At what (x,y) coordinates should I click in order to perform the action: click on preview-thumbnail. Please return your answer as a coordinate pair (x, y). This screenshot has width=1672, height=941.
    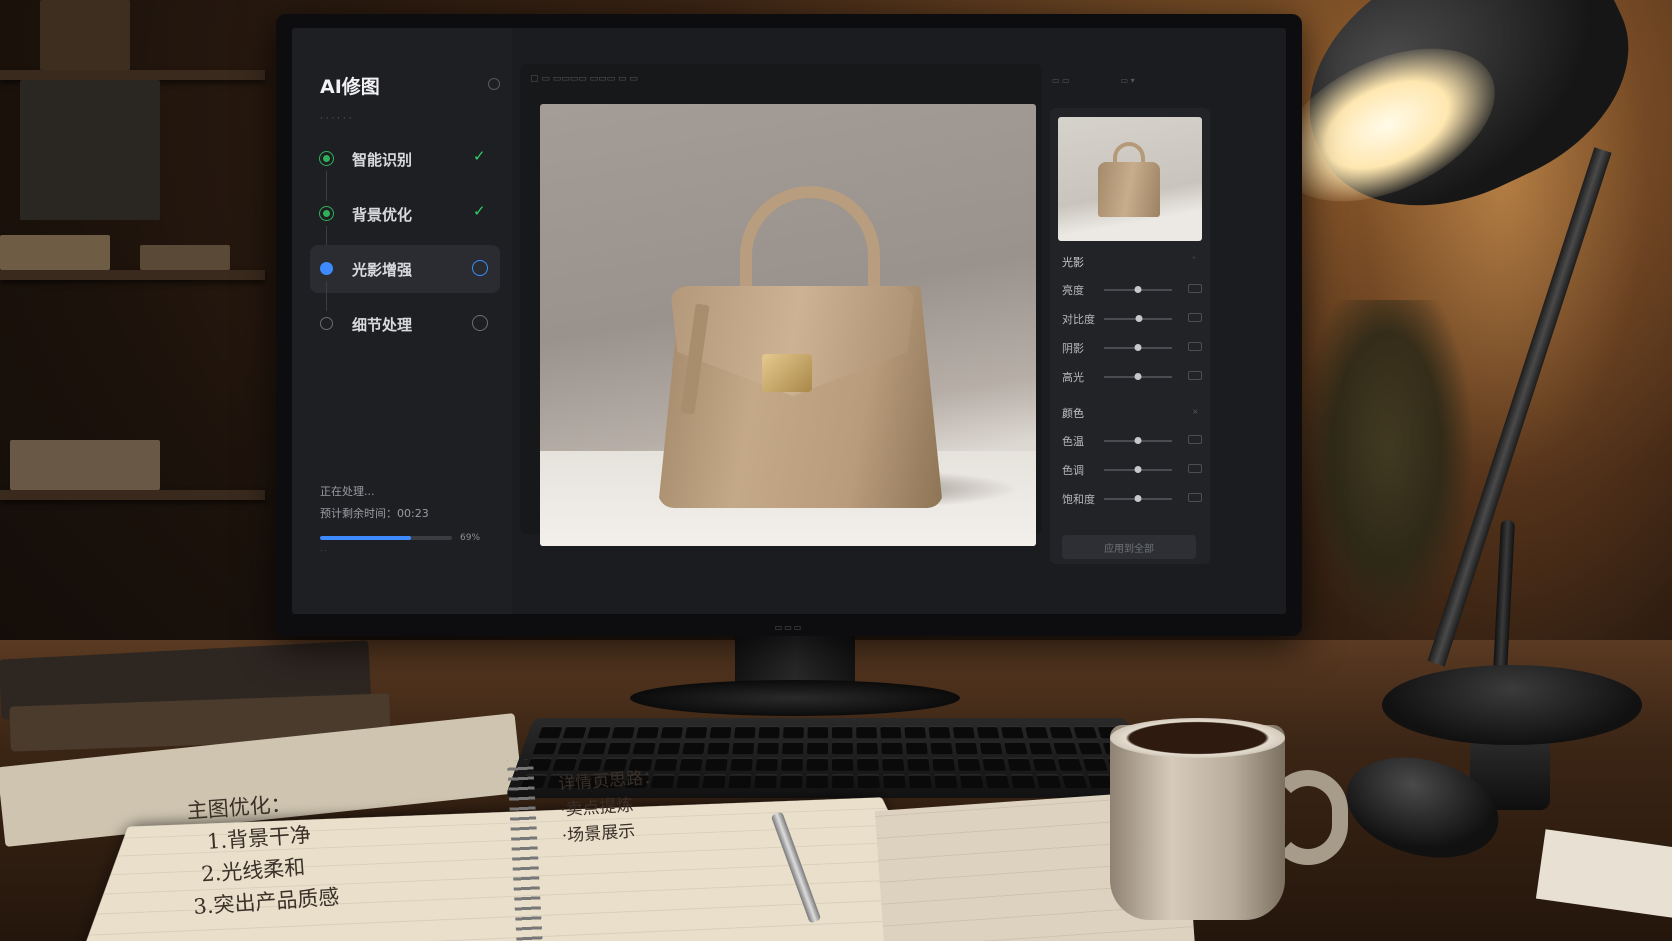
    Looking at the image, I should click on (1130, 179).